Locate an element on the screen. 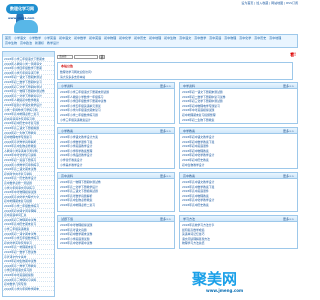  nav-item: 初中历史 is located at coordinates (140, 38).